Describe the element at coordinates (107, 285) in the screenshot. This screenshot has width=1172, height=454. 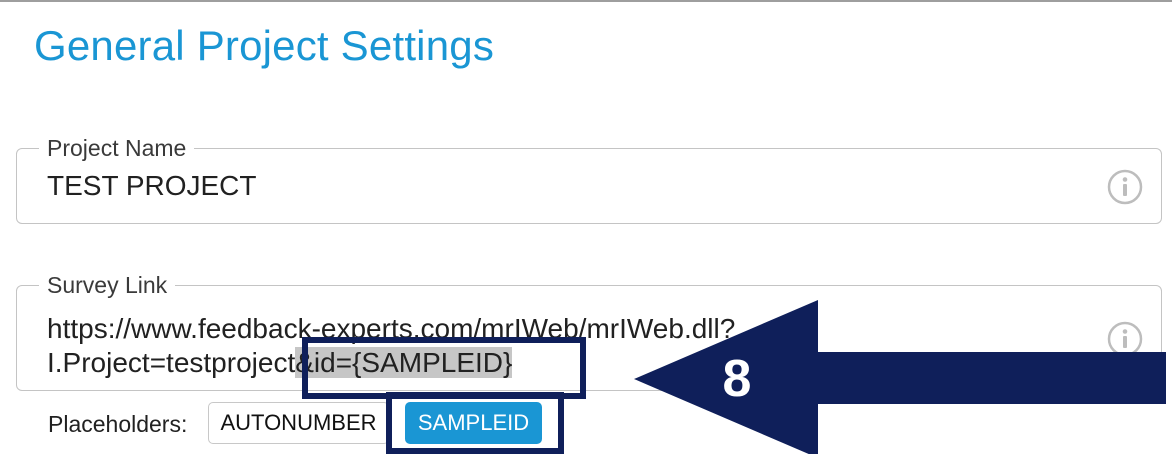
I see `survey-link-label: Survey Link` at that location.